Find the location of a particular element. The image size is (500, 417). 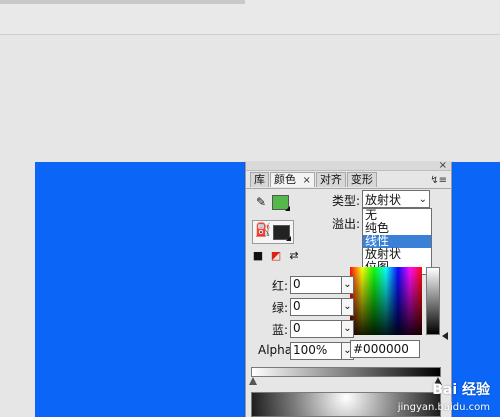

red-label: 红: is located at coordinates (279, 286).